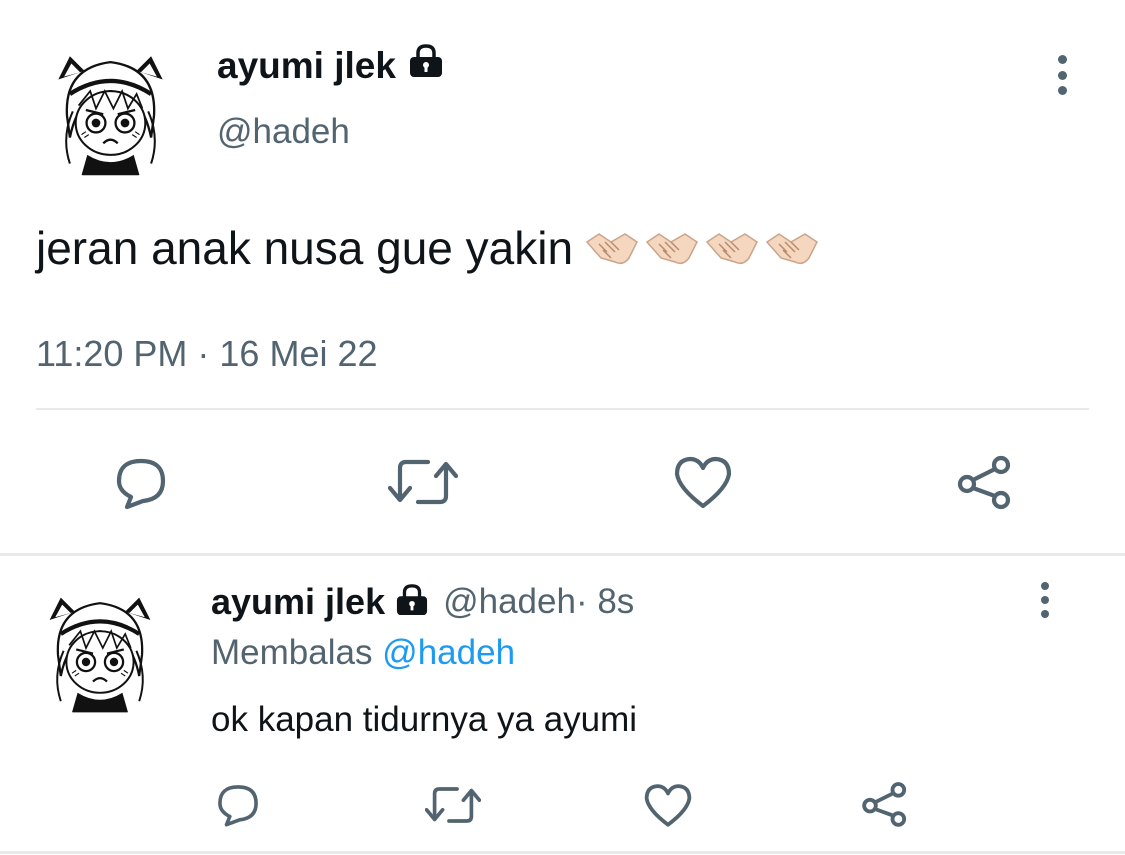 This screenshot has width=1125, height=855. I want to click on replying-to-label: Membalas, so click(297, 652).